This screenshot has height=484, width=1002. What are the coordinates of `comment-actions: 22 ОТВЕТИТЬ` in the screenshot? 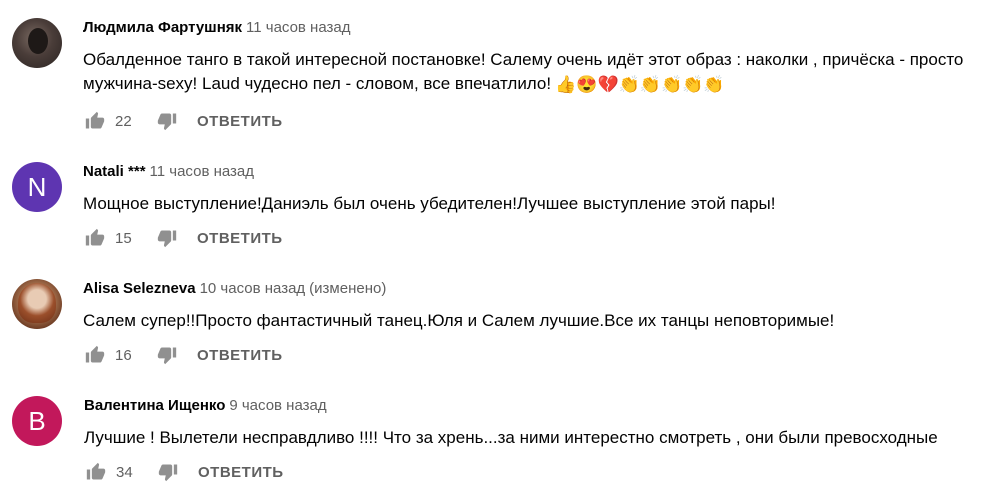 It's located at (183, 121).